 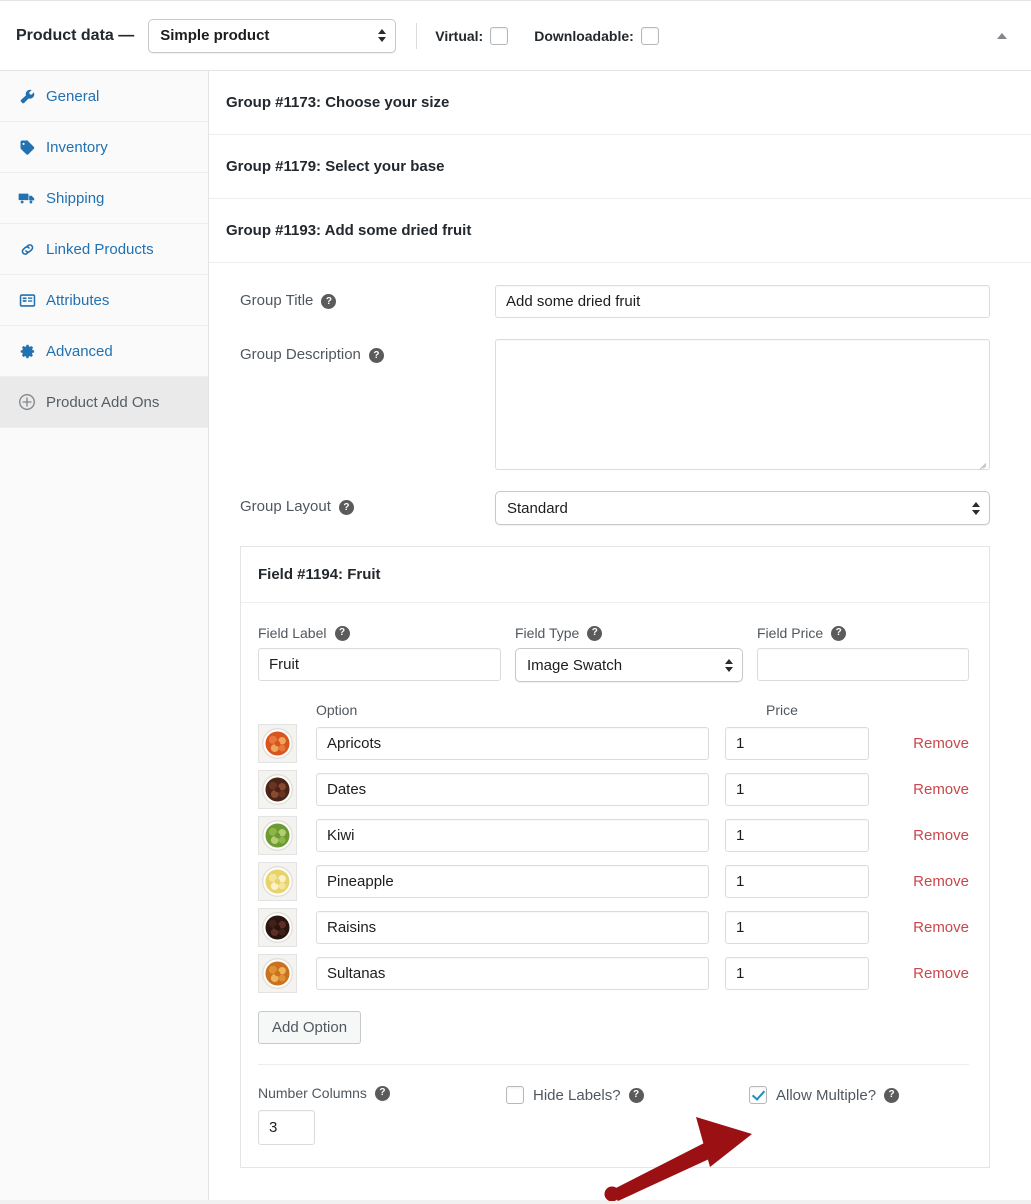 I want to click on option-name-input: Apricots, so click(x=512, y=743).